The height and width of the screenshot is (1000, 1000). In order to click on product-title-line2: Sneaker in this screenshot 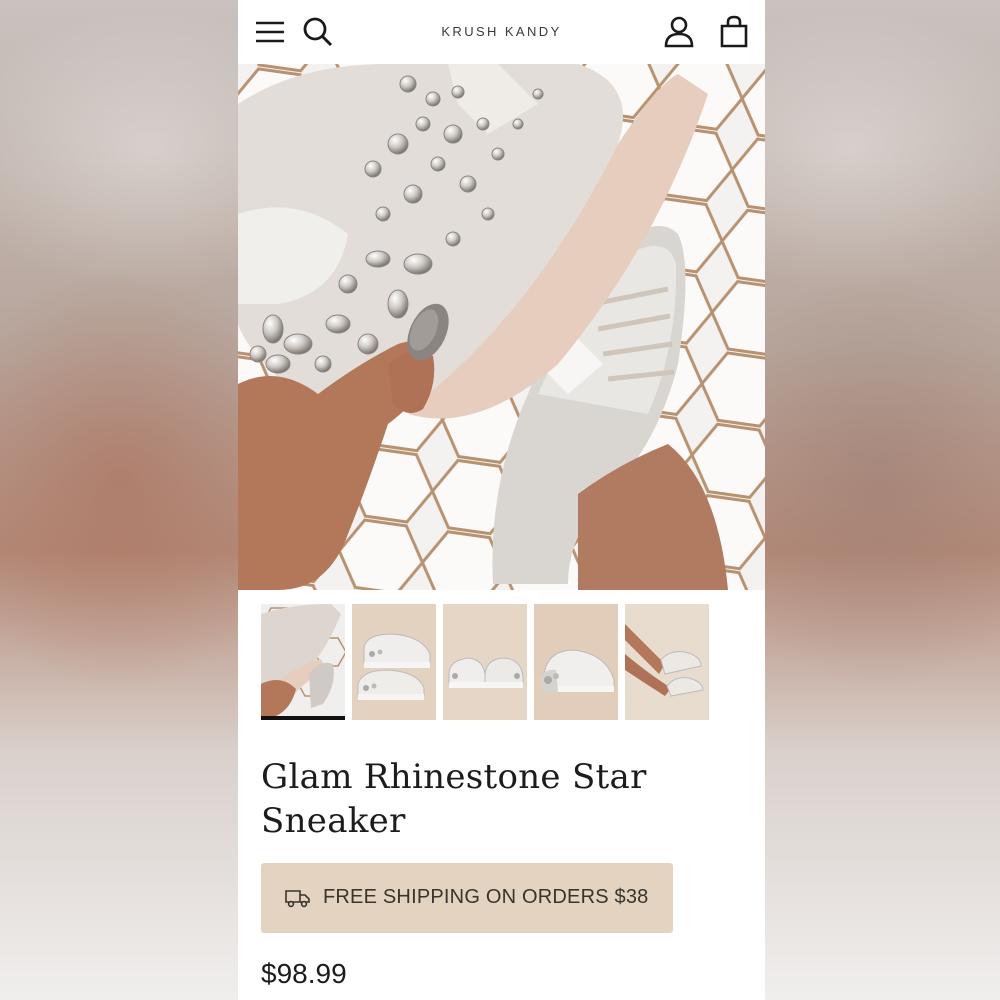, I will do `click(333, 821)`.